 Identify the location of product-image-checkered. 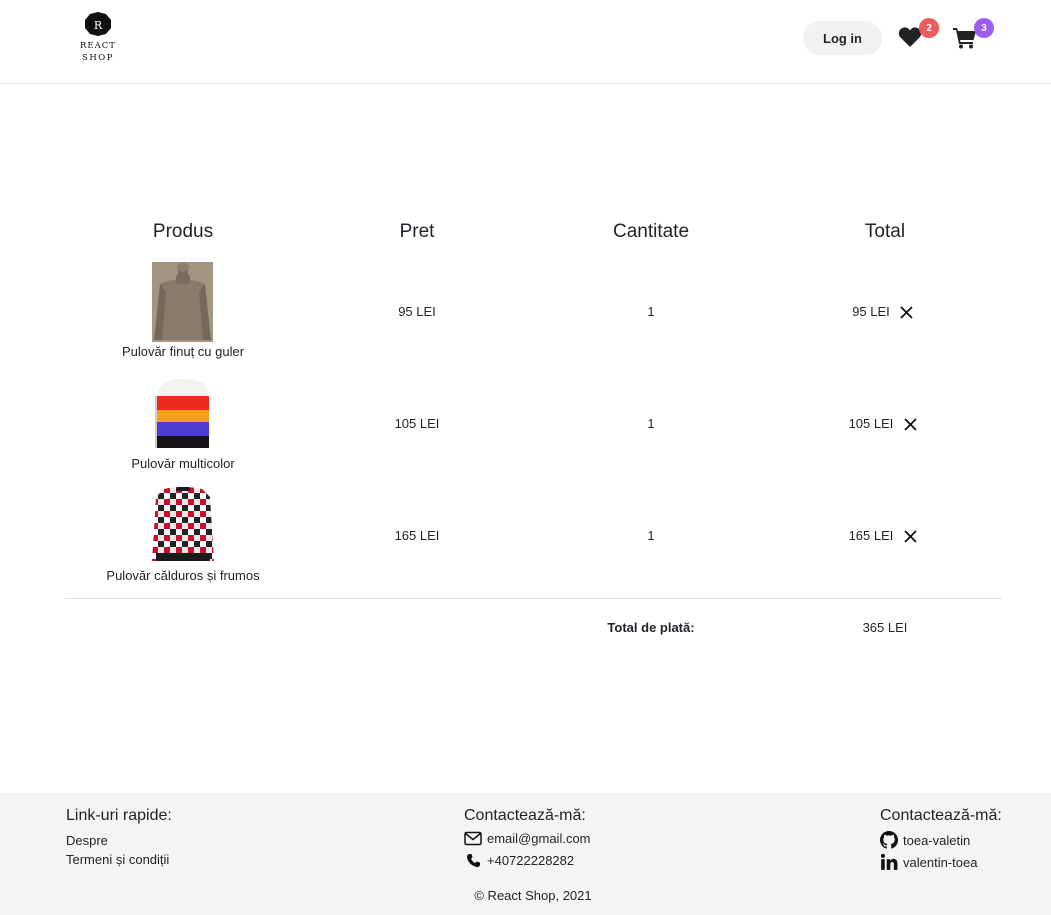
(183, 527).